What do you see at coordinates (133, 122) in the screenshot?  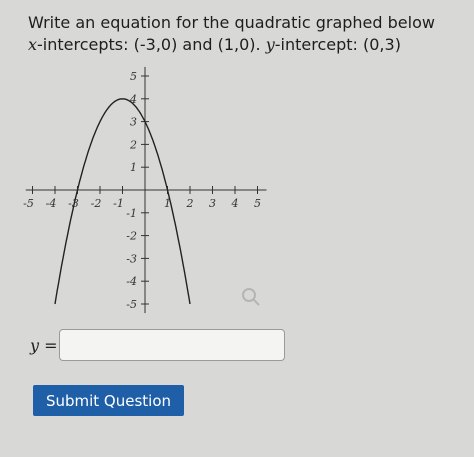 I see `y-tick-label: 3` at bounding box center [133, 122].